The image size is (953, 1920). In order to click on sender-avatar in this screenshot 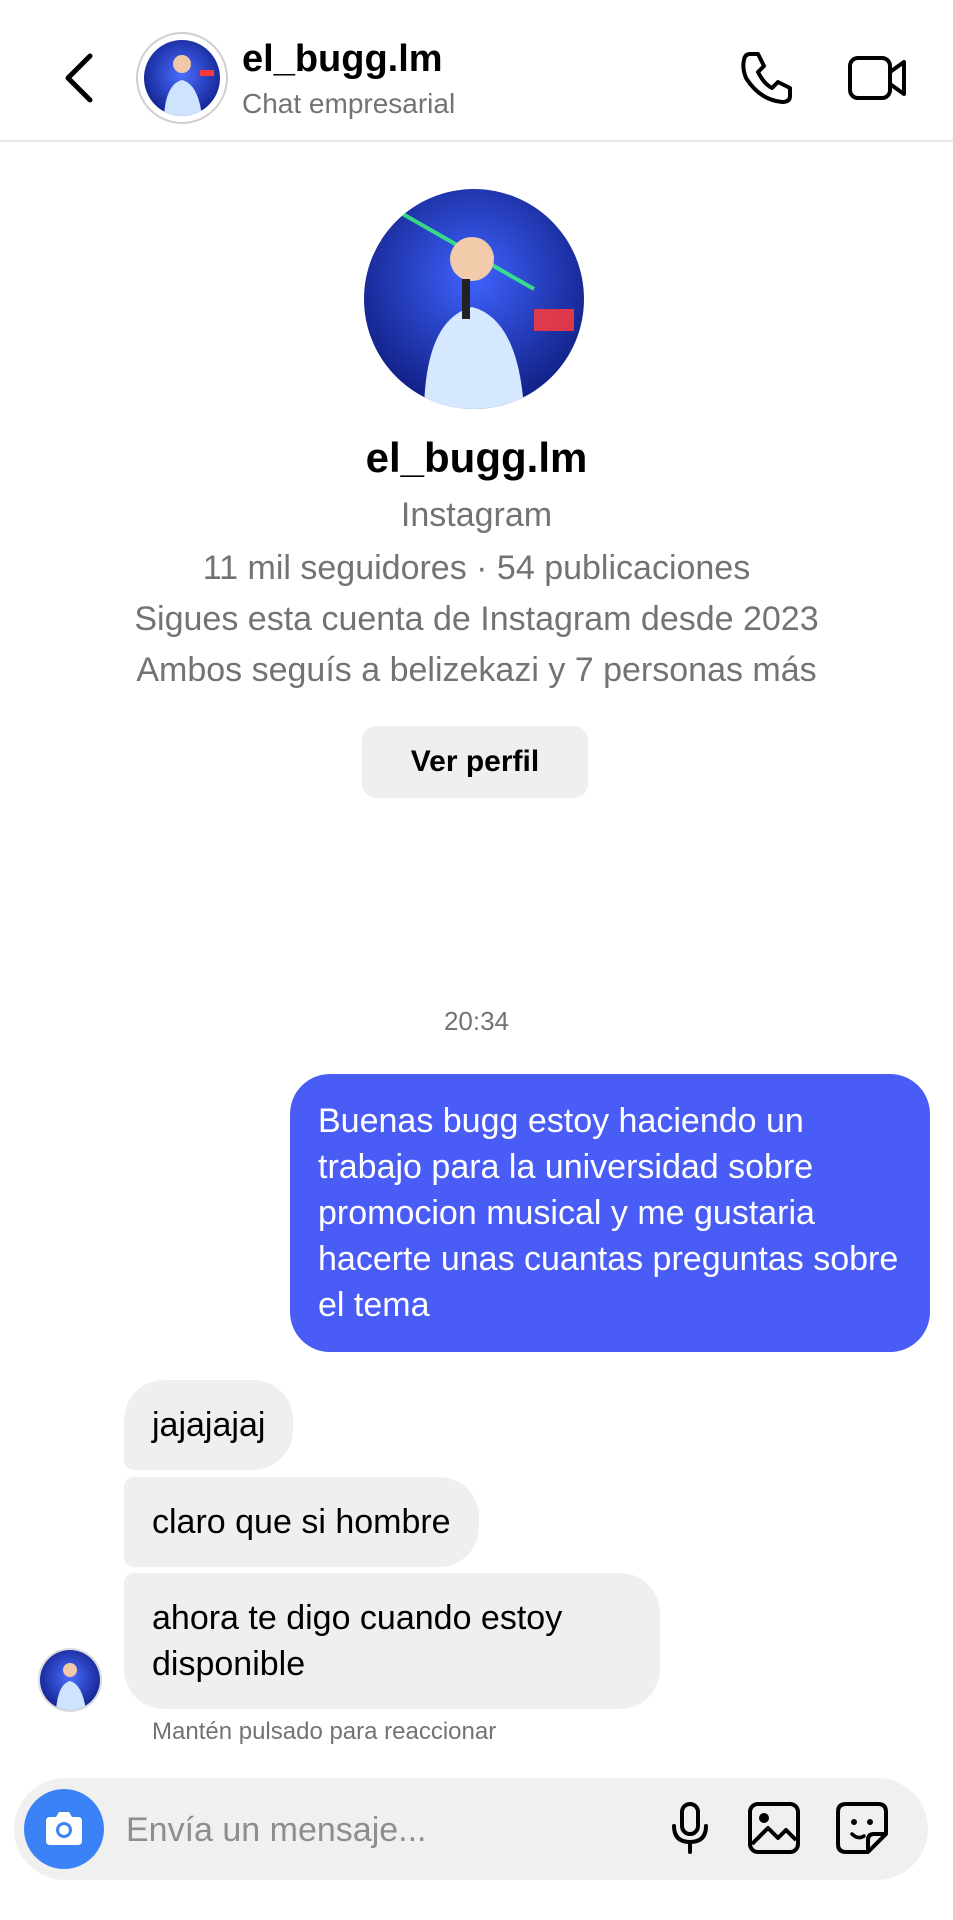, I will do `click(70, 1680)`.